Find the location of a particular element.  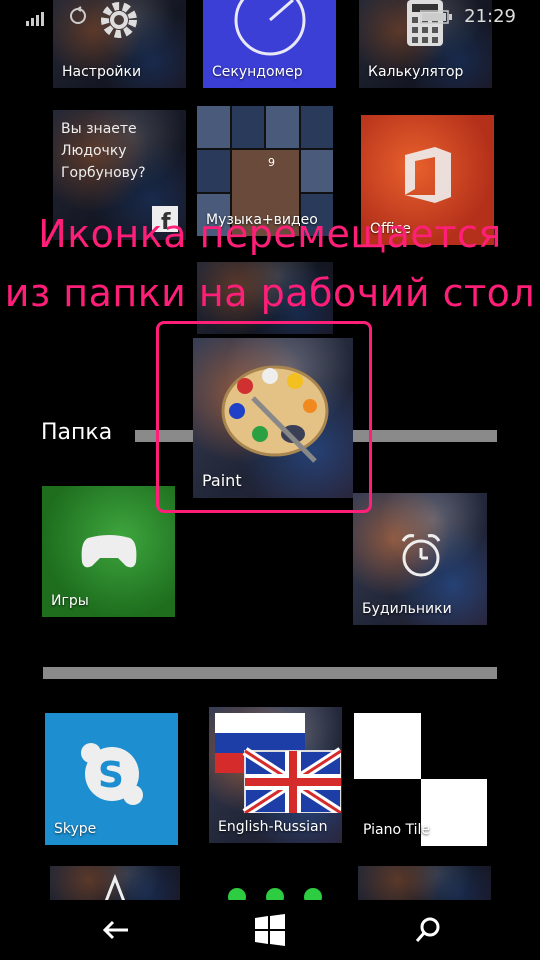

tile-skype: S Skype is located at coordinates (111, 779).